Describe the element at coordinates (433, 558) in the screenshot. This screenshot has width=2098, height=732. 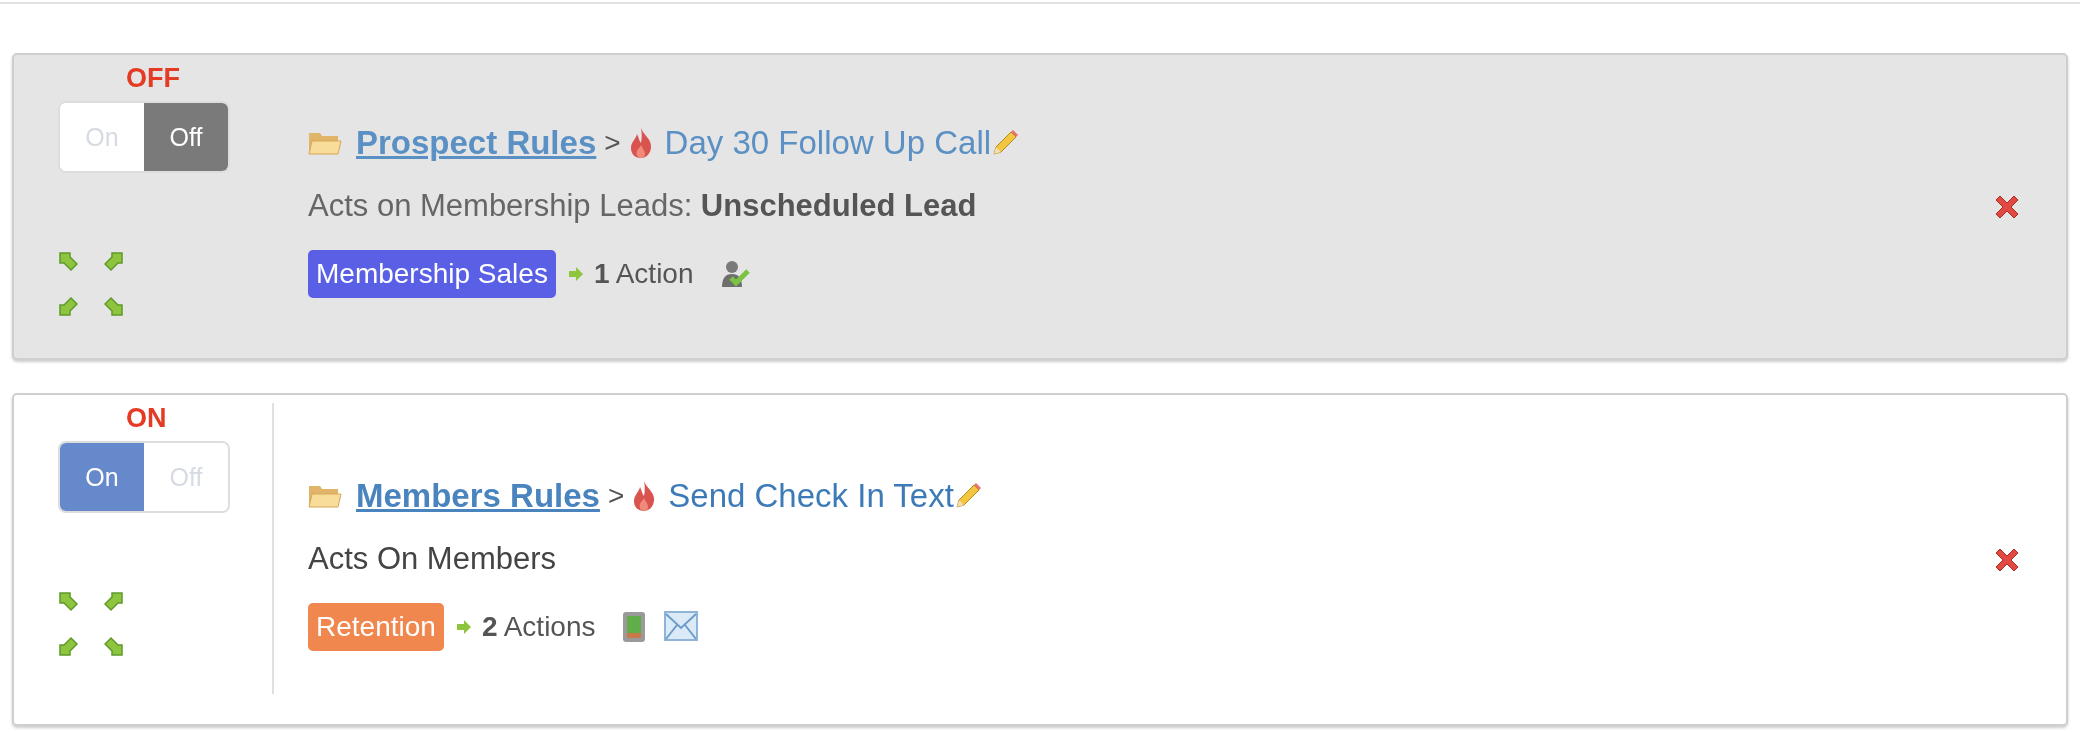
I see `rule-description: Acts On Members` at that location.